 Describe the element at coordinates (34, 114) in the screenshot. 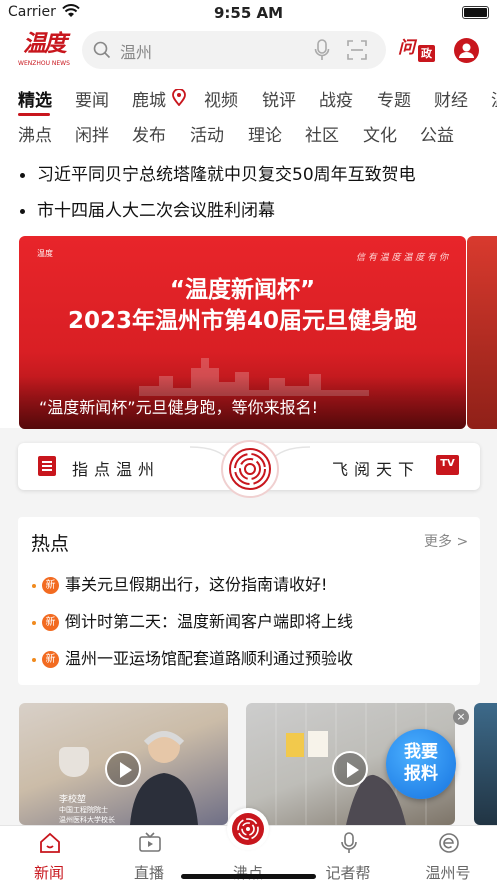

I see `active-tab-indicator` at that location.